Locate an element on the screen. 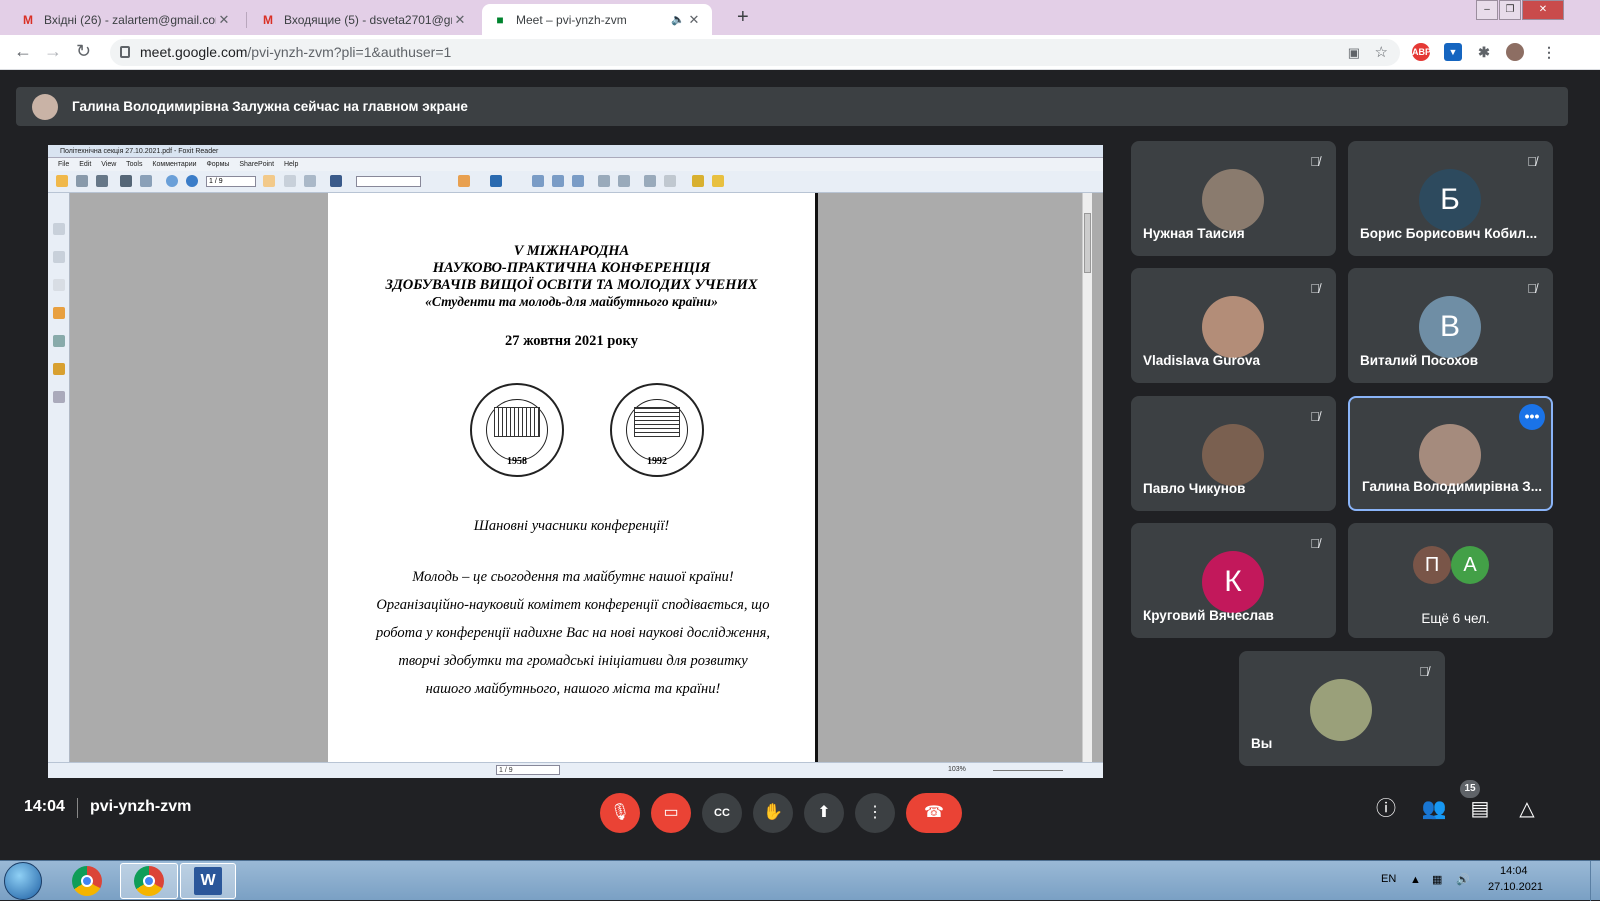  taskbar-time: 14:04 is located at coordinates (1514, 871).